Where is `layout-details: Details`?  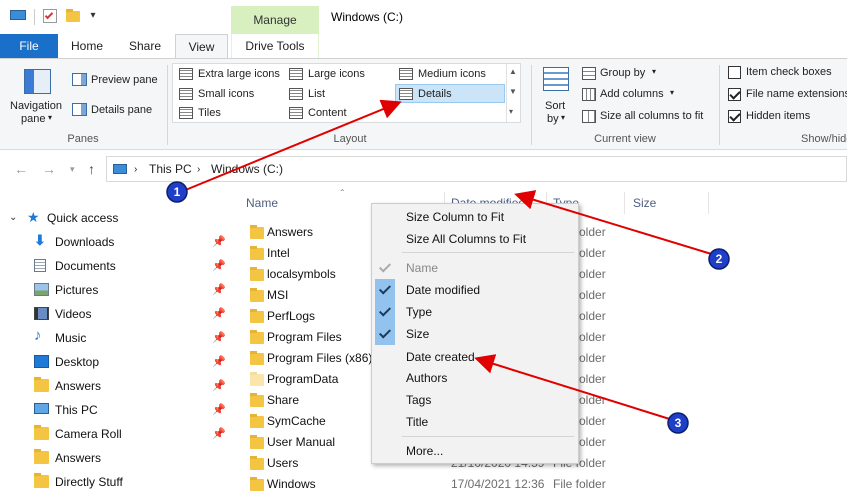 layout-details: Details is located at coordinates (450, 93).